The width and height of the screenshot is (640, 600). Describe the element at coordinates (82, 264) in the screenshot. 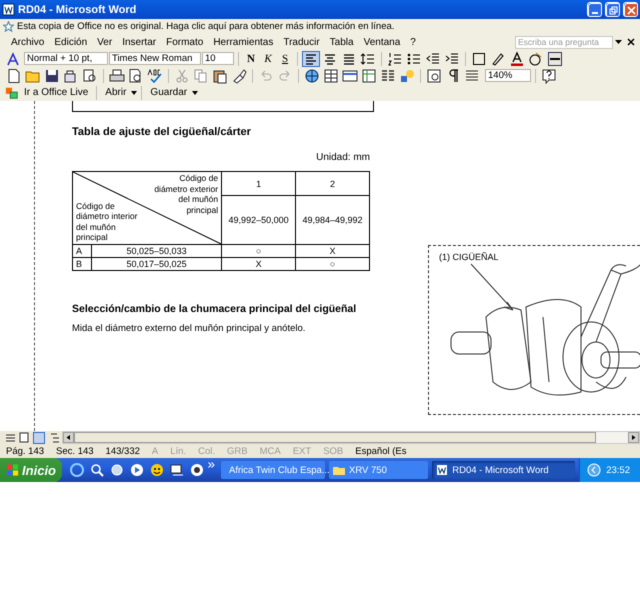

I see `table-cell: B` at that location.